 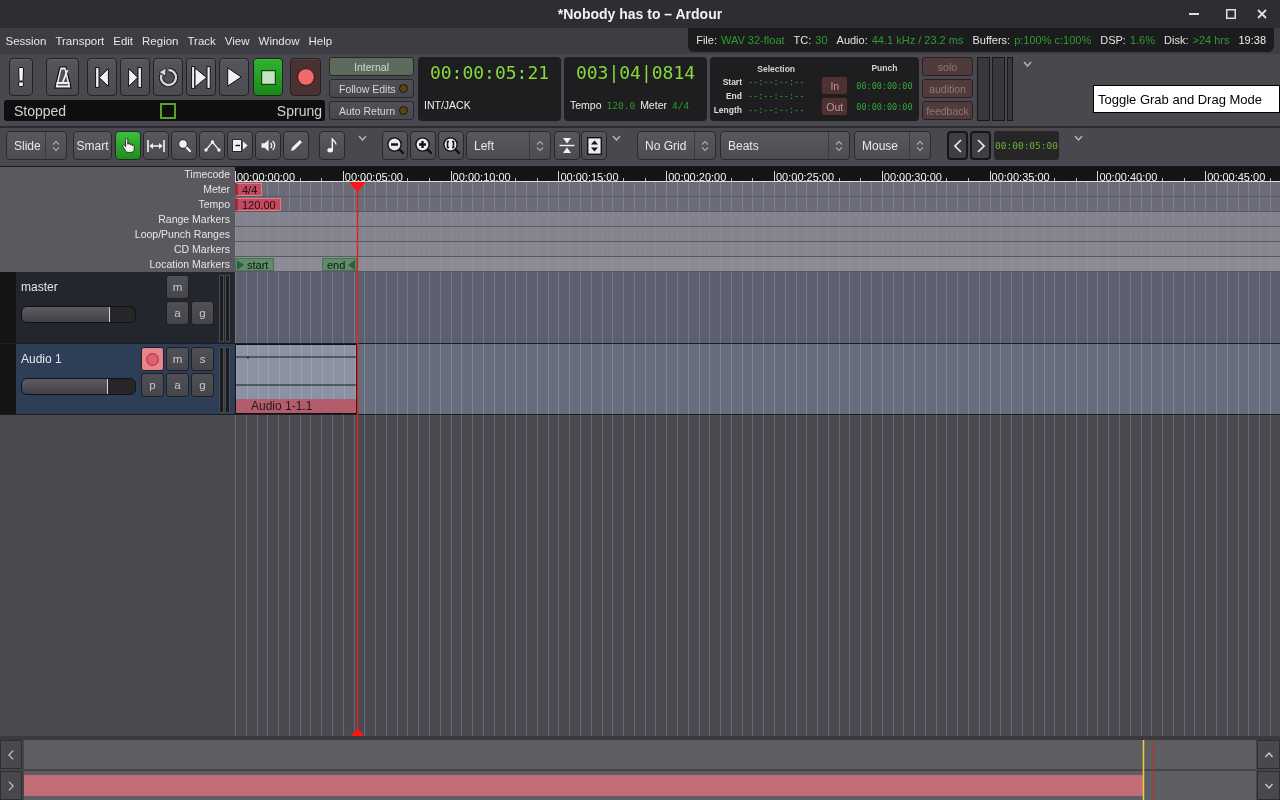 What do you see at coordinates (39, 287) in the screenshot?
I see `track-name: master` at bounding box center [39, 287].